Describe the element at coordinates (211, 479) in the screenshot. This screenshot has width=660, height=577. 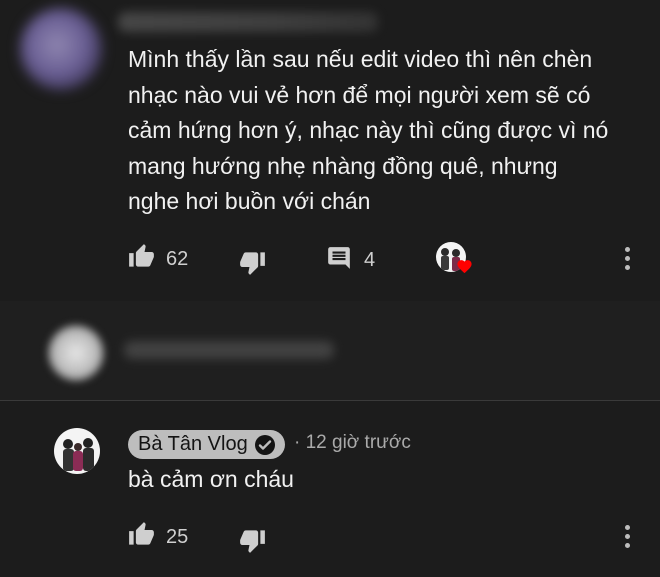
I see `reply-text: bà cảm ơn cháu` at that location.